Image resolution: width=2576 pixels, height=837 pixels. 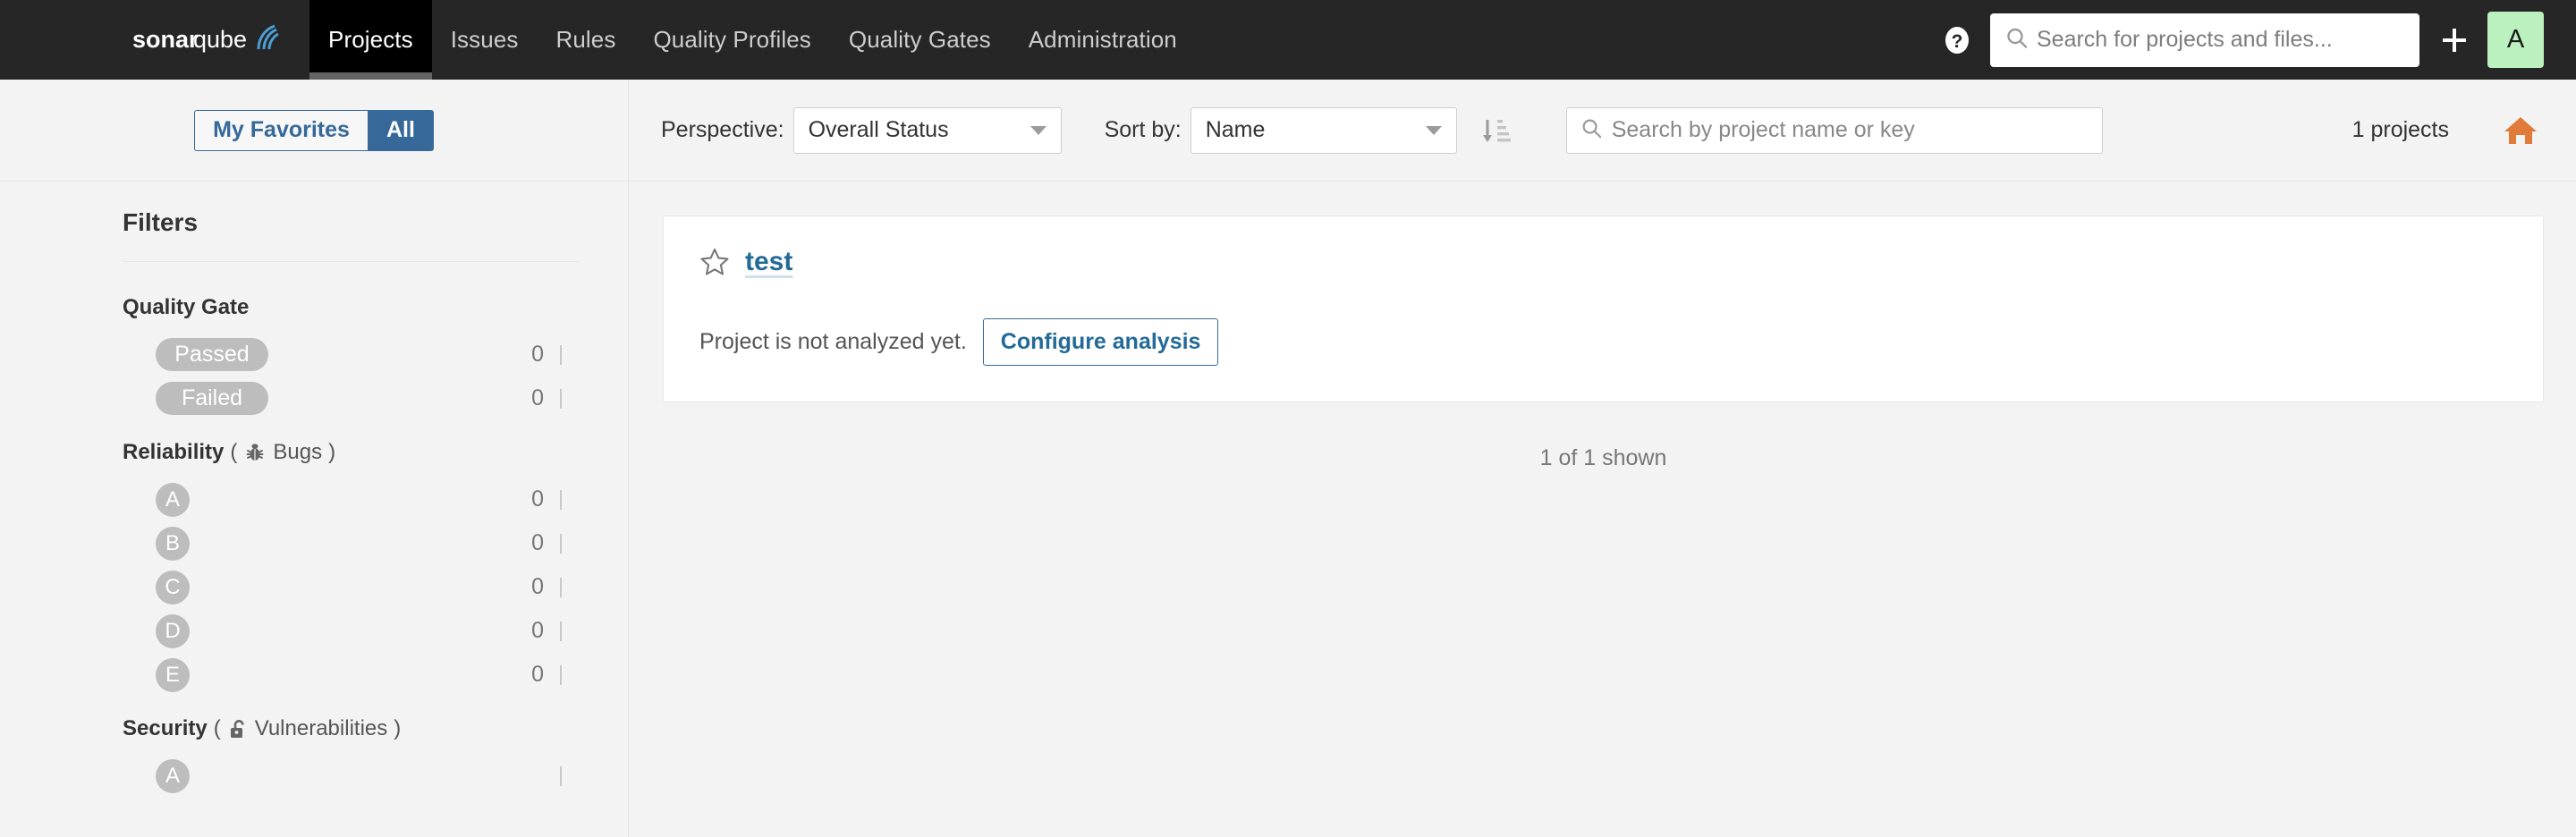 What do you see at coordinates (161, 222) in the screenshot?
I see `filters-heading: Filters` at bounding box center [161, 222].